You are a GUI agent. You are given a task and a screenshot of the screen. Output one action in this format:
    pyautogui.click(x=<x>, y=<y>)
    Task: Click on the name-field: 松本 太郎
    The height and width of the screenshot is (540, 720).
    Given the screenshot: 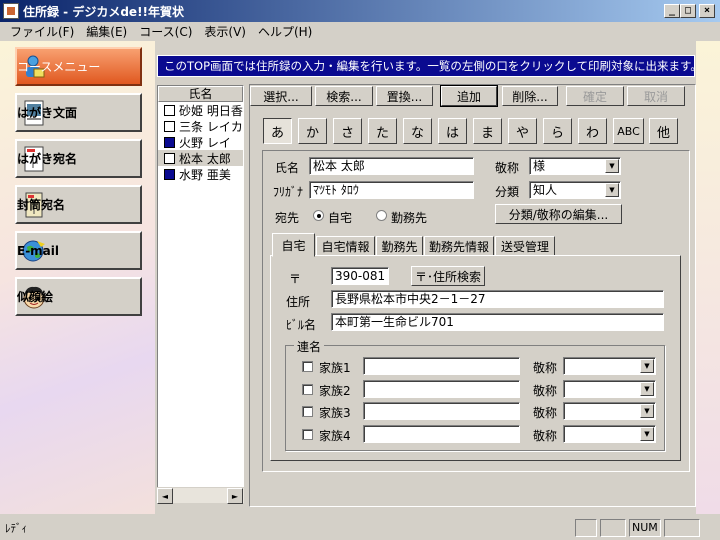 What is the action you would take?
    pyautogui.click(x=391, y=166)
    